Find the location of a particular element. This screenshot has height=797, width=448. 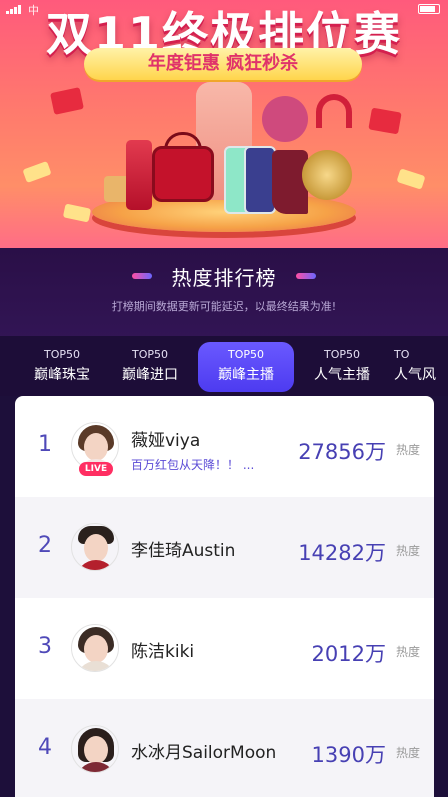

title-decoration is located at coordinates (306, 276).